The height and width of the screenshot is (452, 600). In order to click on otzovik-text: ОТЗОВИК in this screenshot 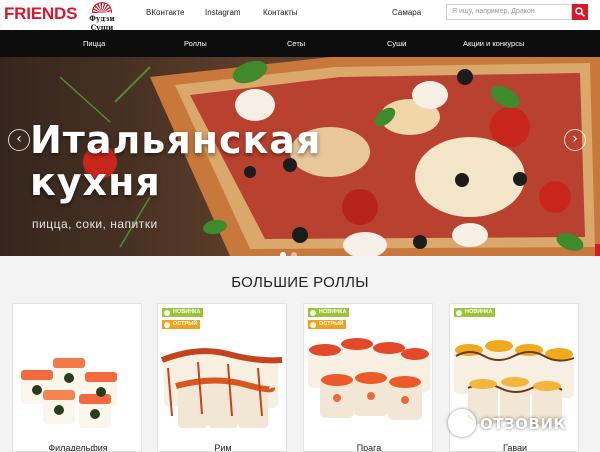, I will do `click(523, 424)`.